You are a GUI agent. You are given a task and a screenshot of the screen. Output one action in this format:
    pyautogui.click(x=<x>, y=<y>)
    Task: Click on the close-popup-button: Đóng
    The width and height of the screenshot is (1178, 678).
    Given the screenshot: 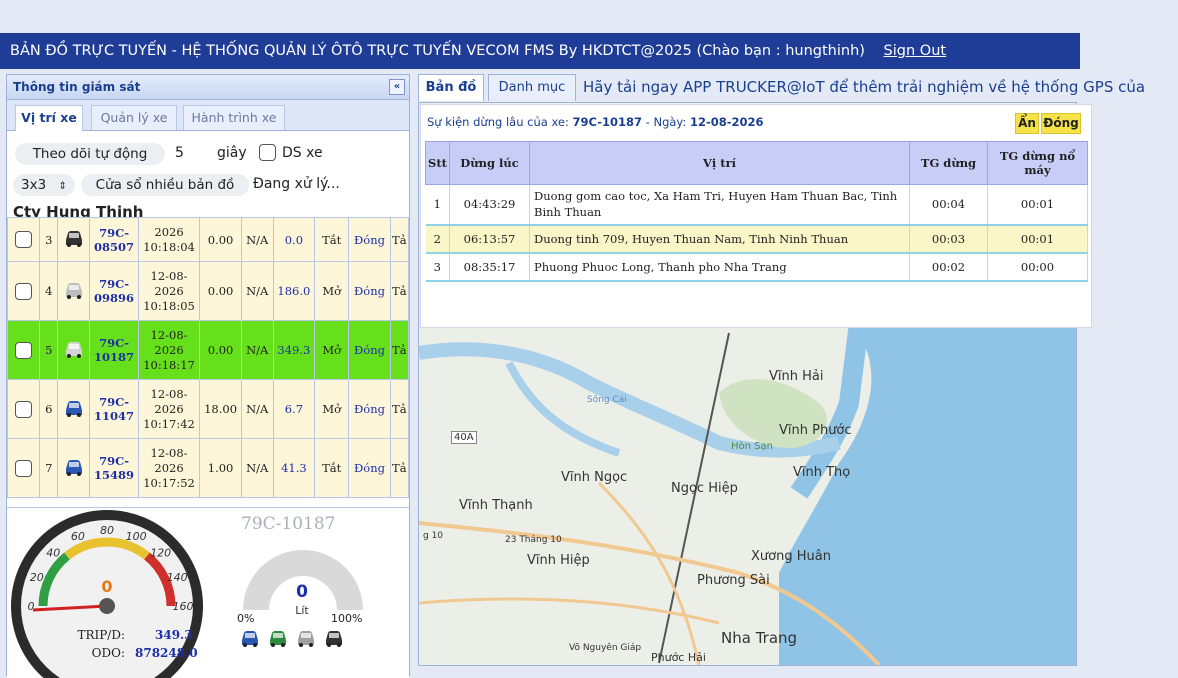 What is the action you would take?
    pyautogui.click(x=1061, y=123)
    